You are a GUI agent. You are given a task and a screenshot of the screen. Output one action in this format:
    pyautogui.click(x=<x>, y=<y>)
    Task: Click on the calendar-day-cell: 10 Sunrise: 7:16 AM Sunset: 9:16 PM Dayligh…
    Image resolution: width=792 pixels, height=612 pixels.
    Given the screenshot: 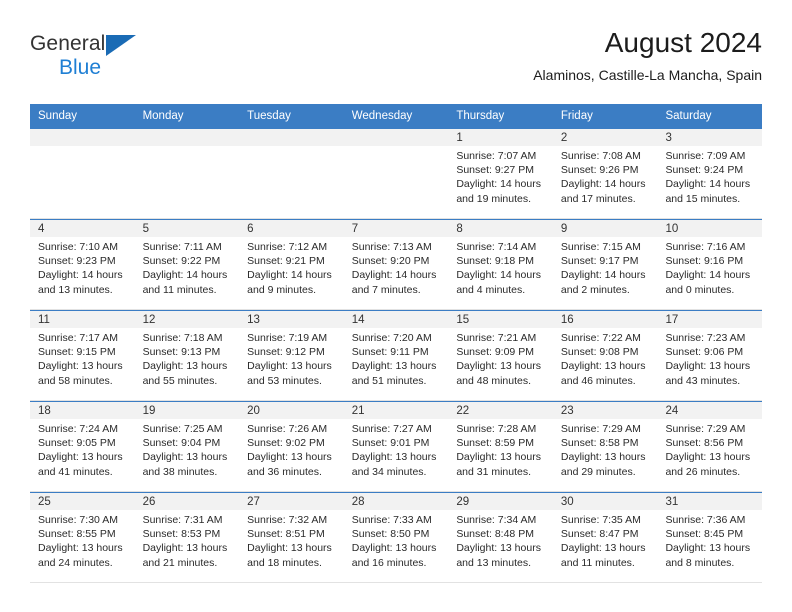 What is the action you would take?
    pyautogui.click(x=710, y=264)
    